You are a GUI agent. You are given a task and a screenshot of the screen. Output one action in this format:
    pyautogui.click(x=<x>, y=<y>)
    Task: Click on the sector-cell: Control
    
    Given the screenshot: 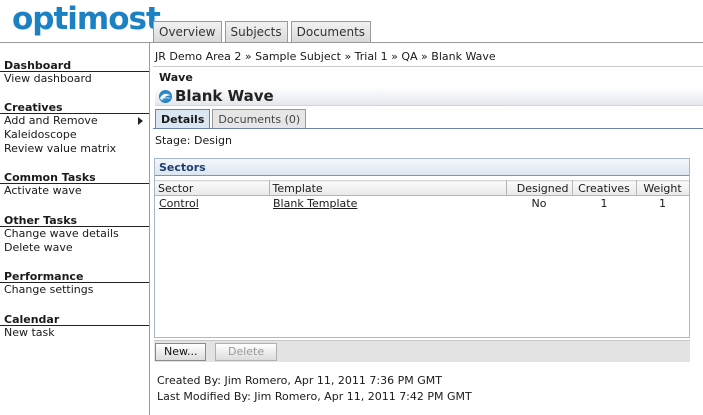 What is the action you would take?
    pyautogui.click(x=212, y=204)
    